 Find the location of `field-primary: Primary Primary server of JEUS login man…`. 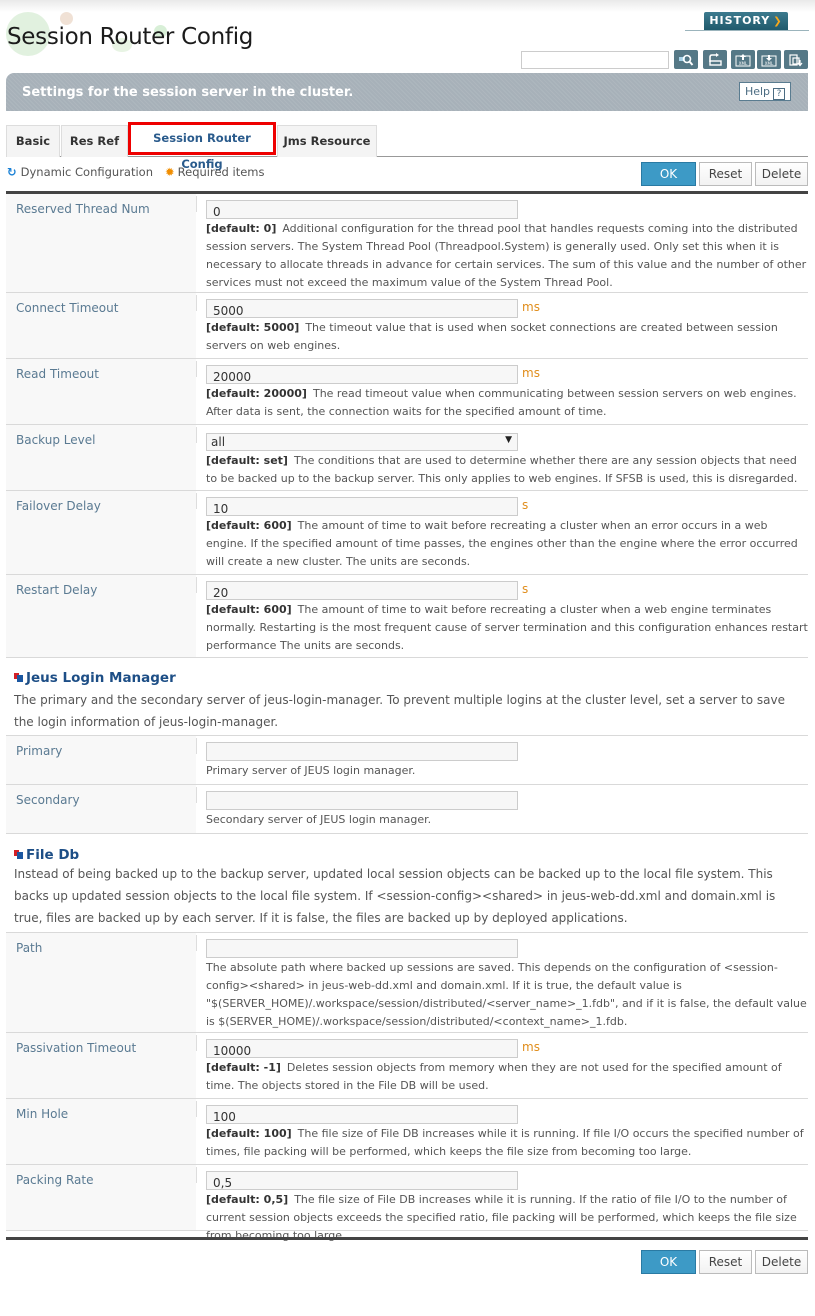

field-primary: Primary Primary server of JEUS login man… is located at coordinates (407, 760).